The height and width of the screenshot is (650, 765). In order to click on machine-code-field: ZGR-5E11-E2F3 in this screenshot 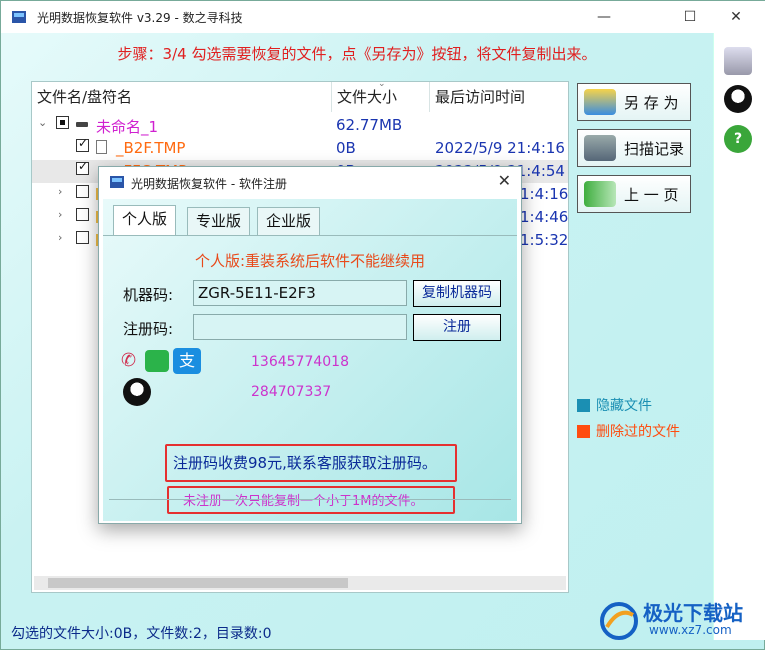, I will do `click(300, 293)`.